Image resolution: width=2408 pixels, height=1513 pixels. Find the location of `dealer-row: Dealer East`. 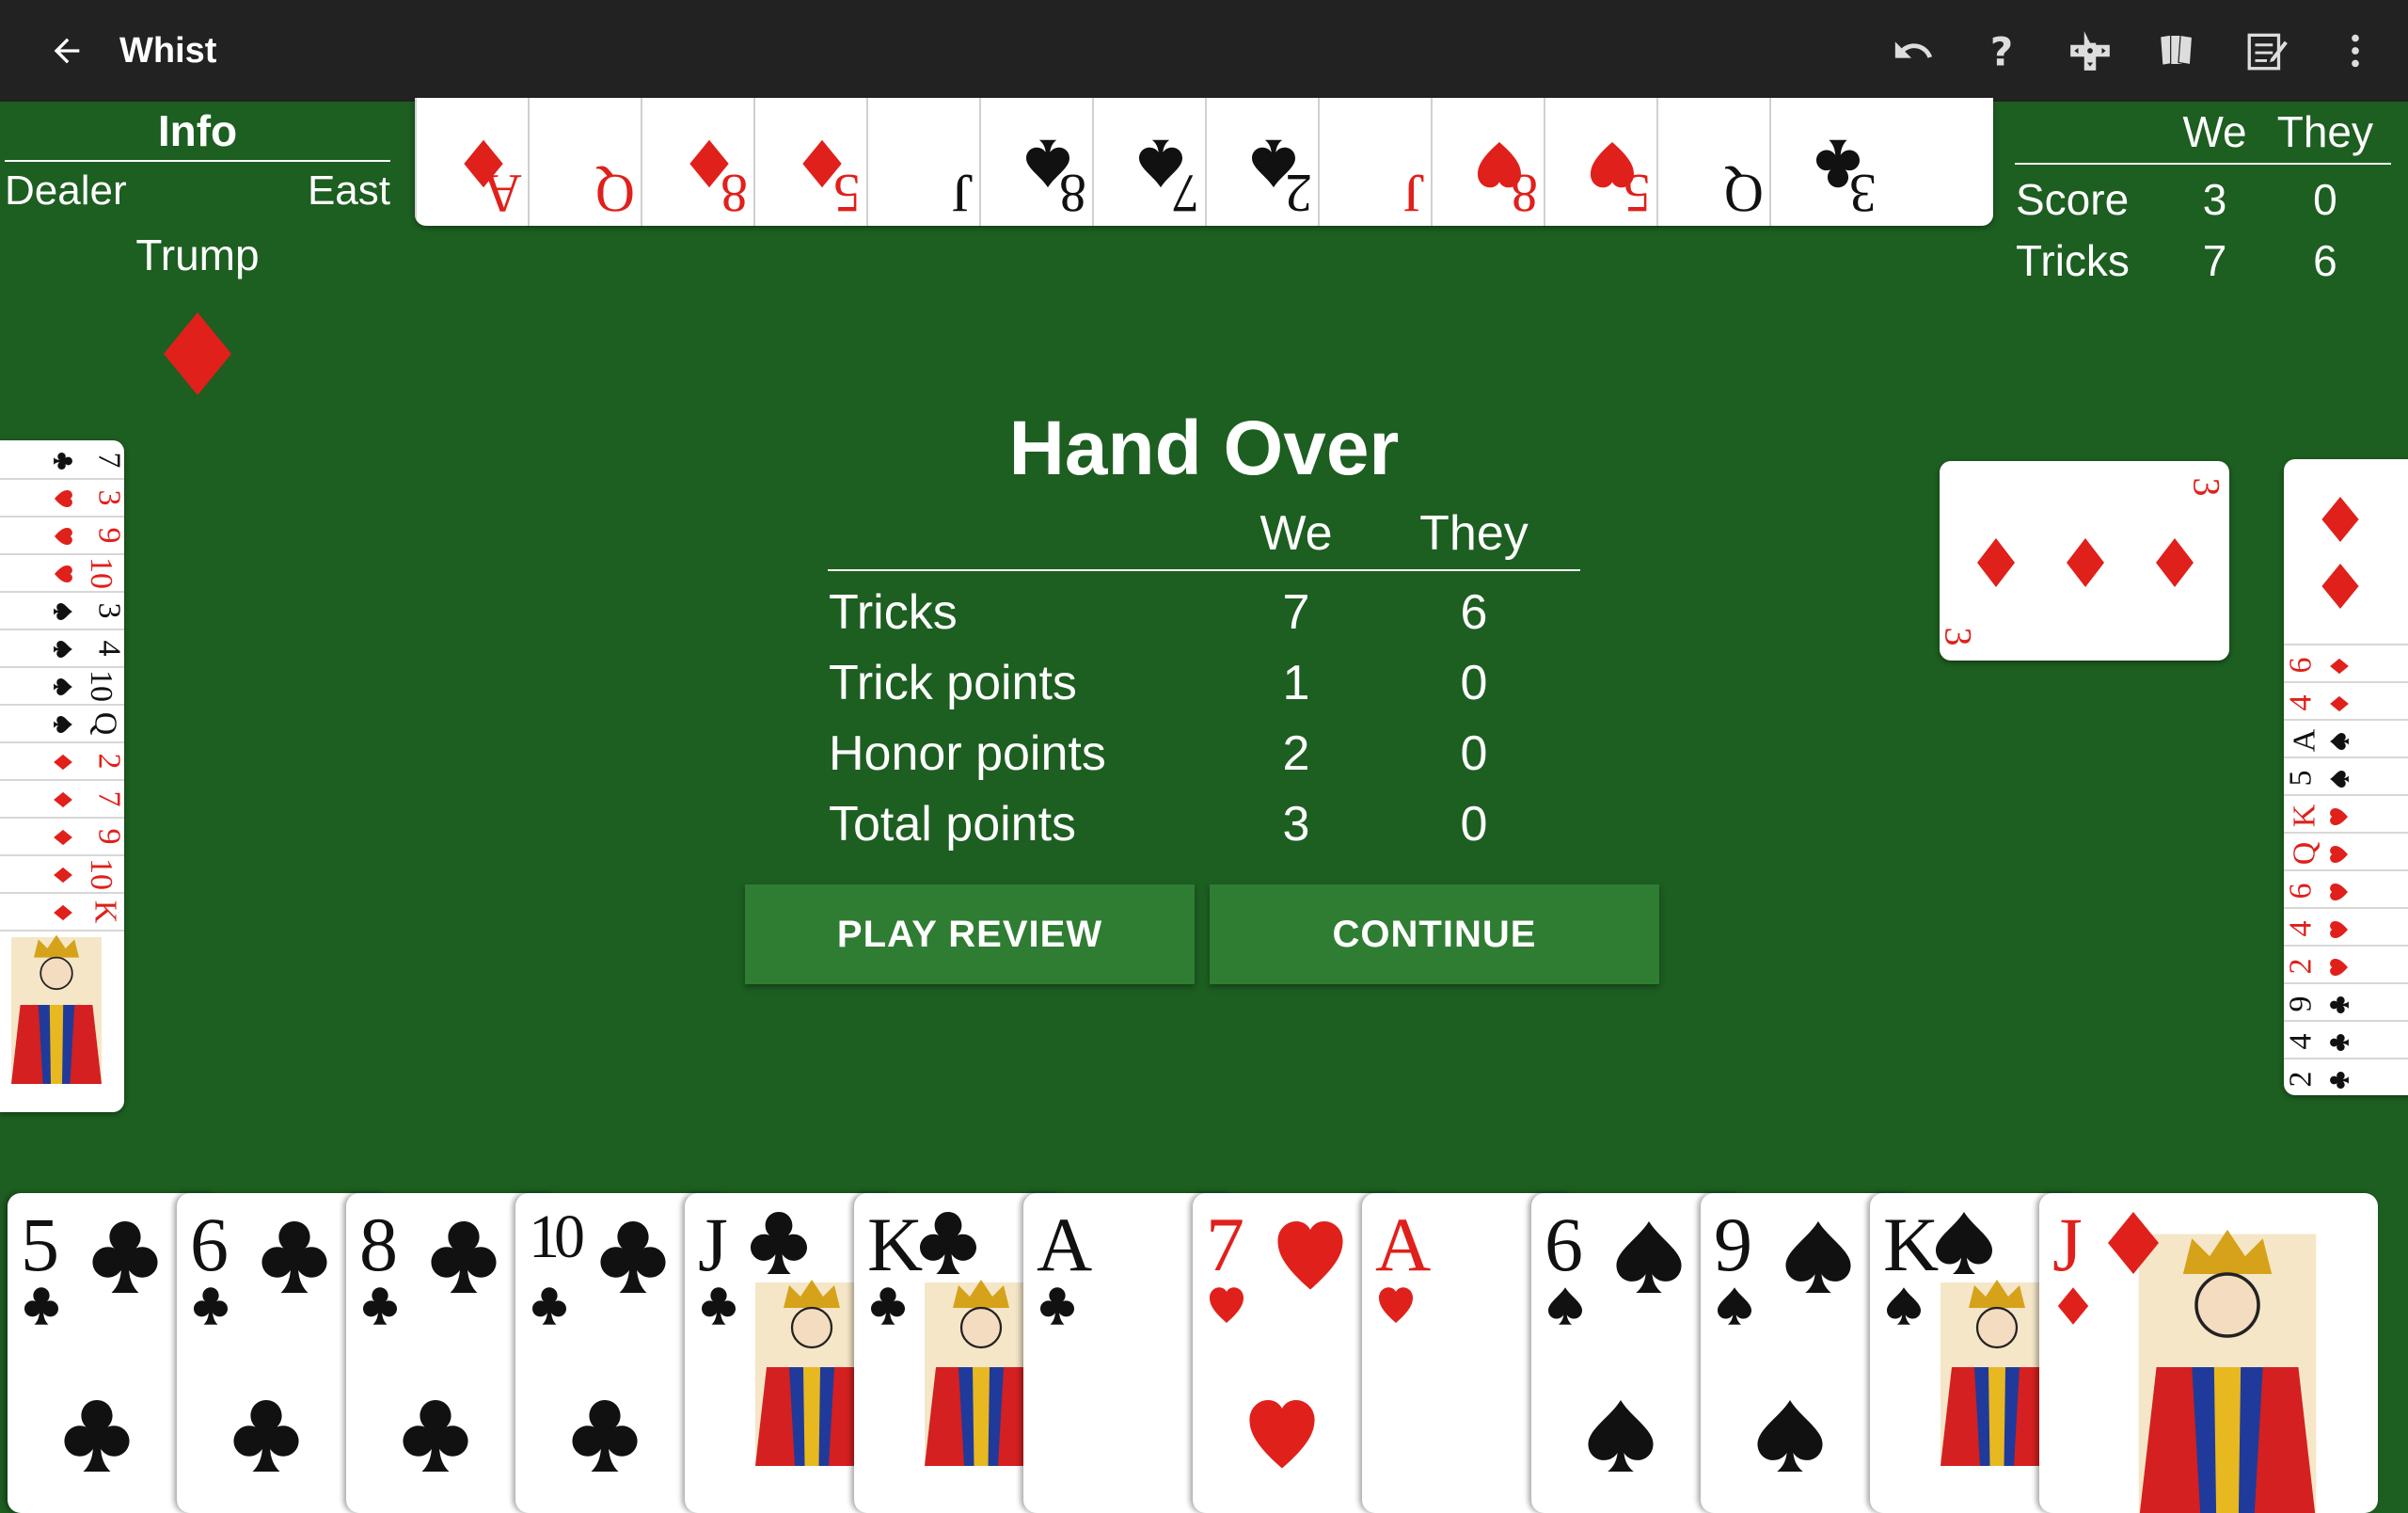

dealer-row: Dealer East is located at coordinates (198, 191).